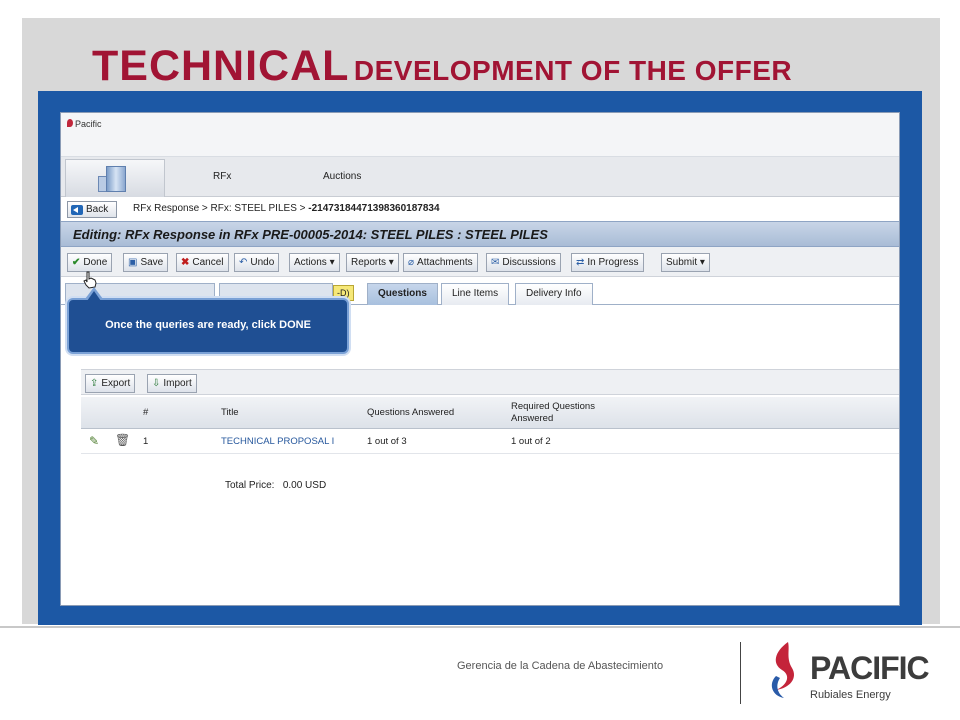 This screenshot has width=960, height=720. I want to click on back-label: Back, so click(97, 209).